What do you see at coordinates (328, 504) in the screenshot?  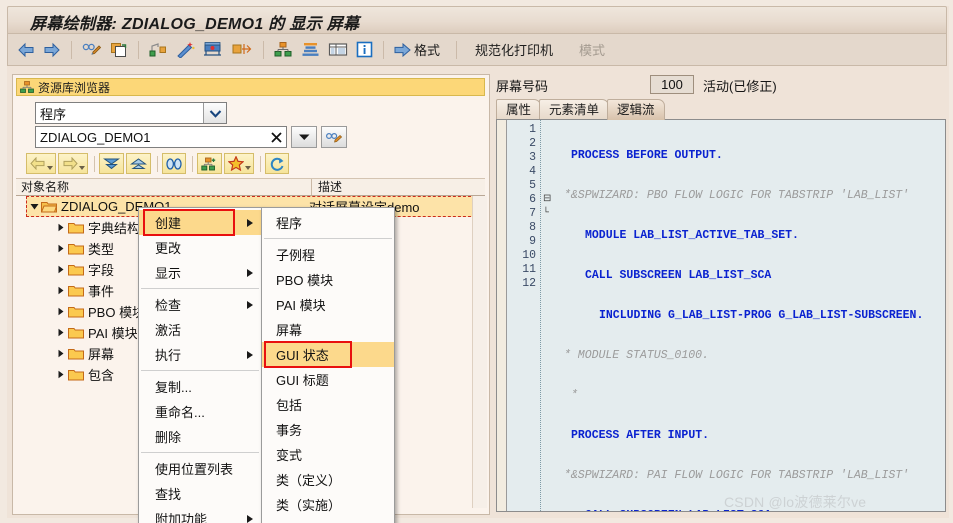 I see `submenu-item-class-implementation: 类（实施）` at bounding box center [328, 504].